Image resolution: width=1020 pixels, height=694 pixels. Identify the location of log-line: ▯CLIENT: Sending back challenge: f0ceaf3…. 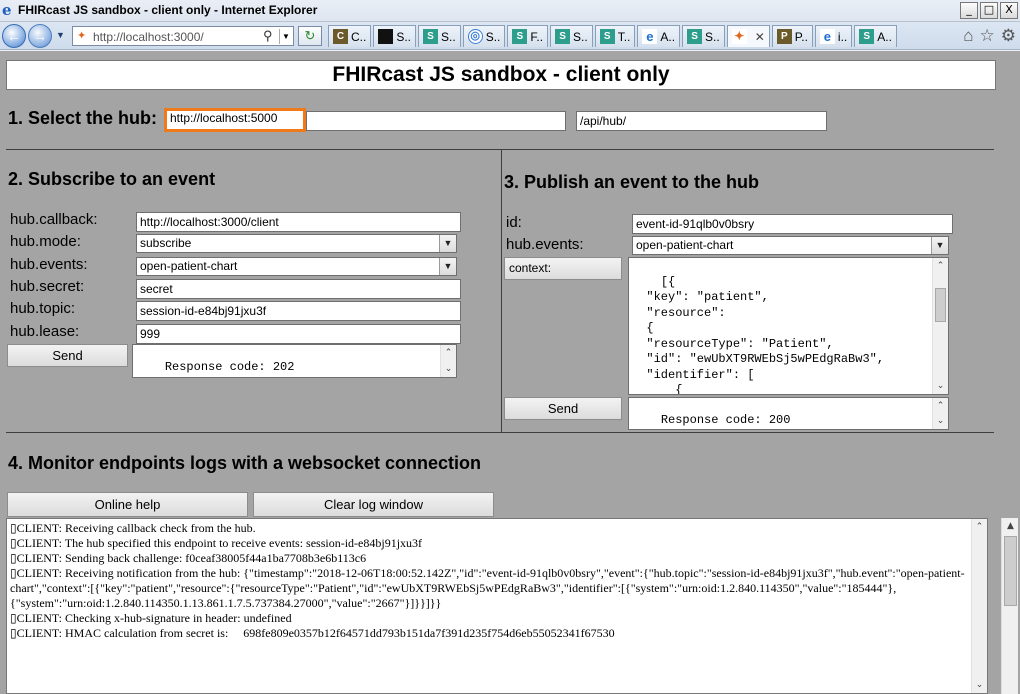
(188, 558).